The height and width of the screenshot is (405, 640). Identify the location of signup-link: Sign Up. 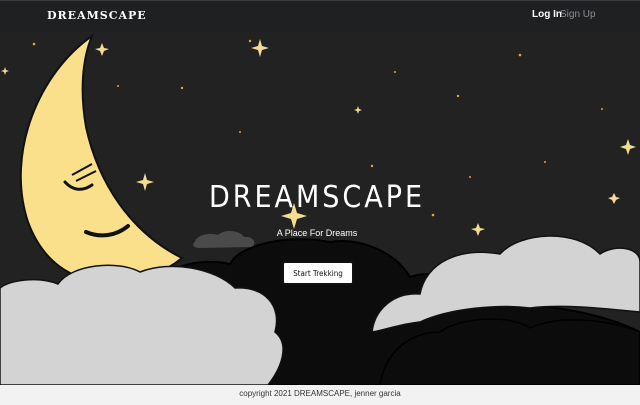
(578, 14).